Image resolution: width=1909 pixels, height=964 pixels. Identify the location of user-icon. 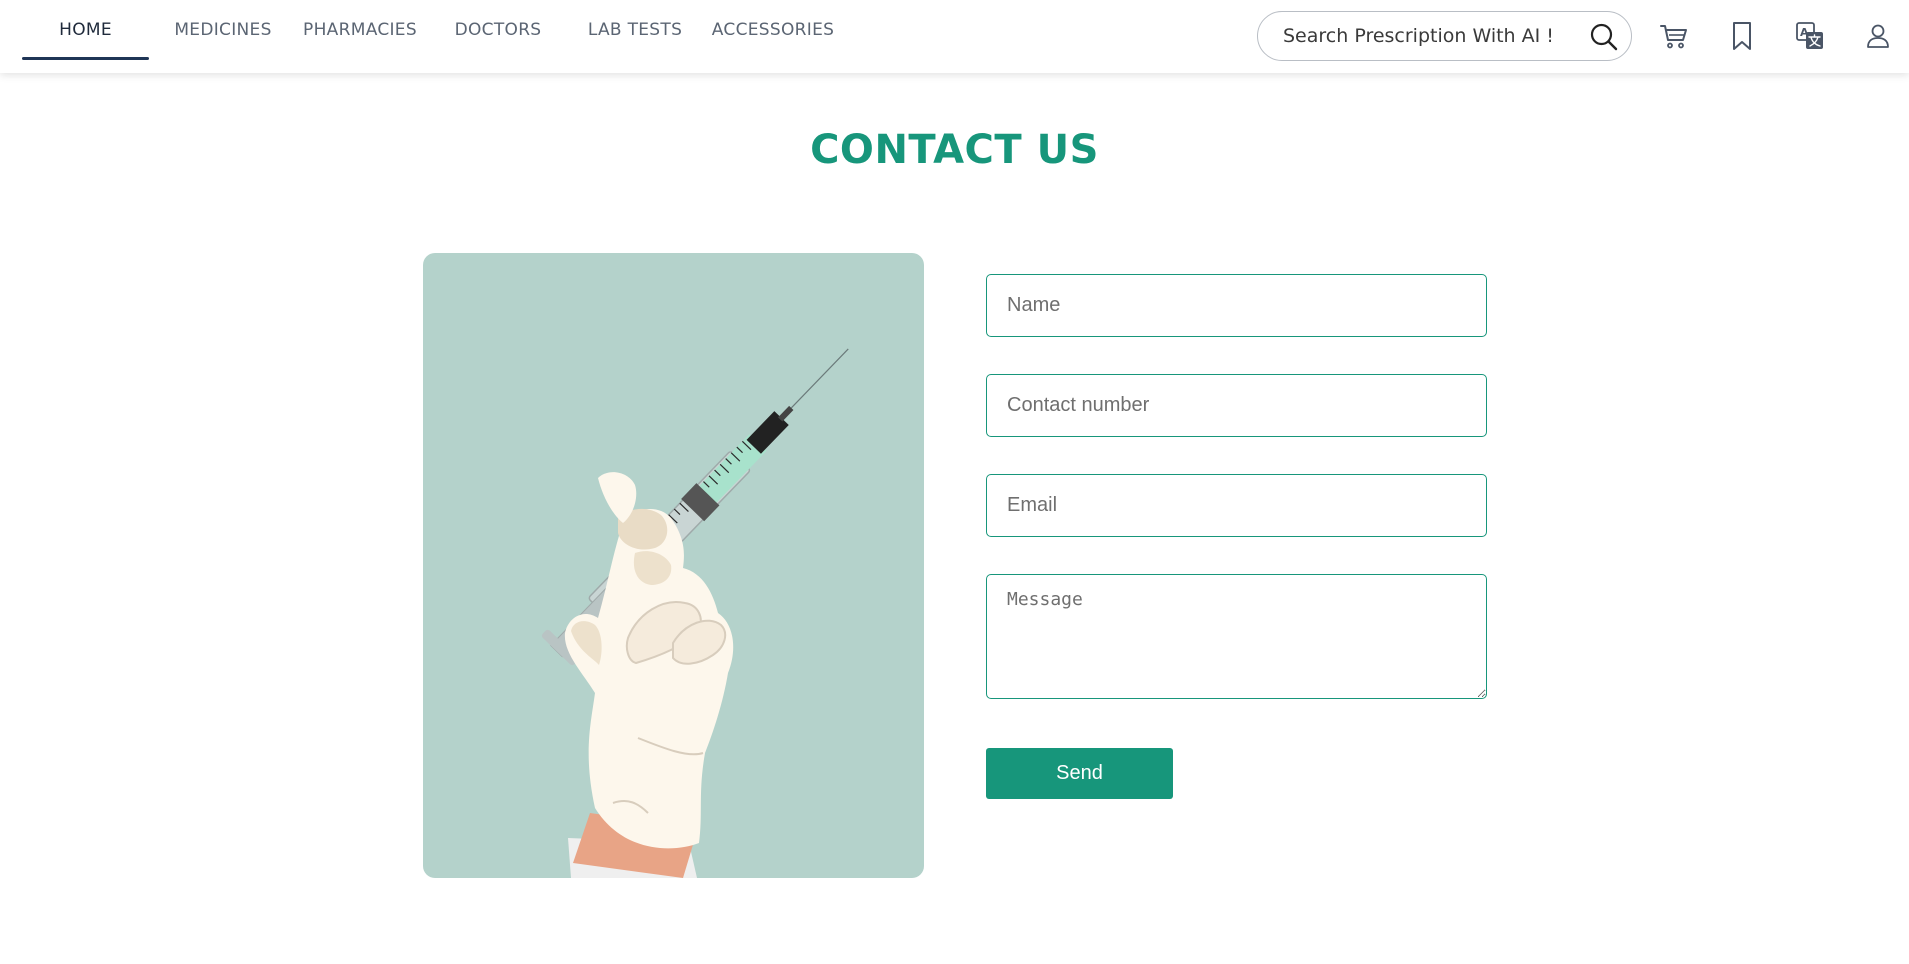
(1878, 36).